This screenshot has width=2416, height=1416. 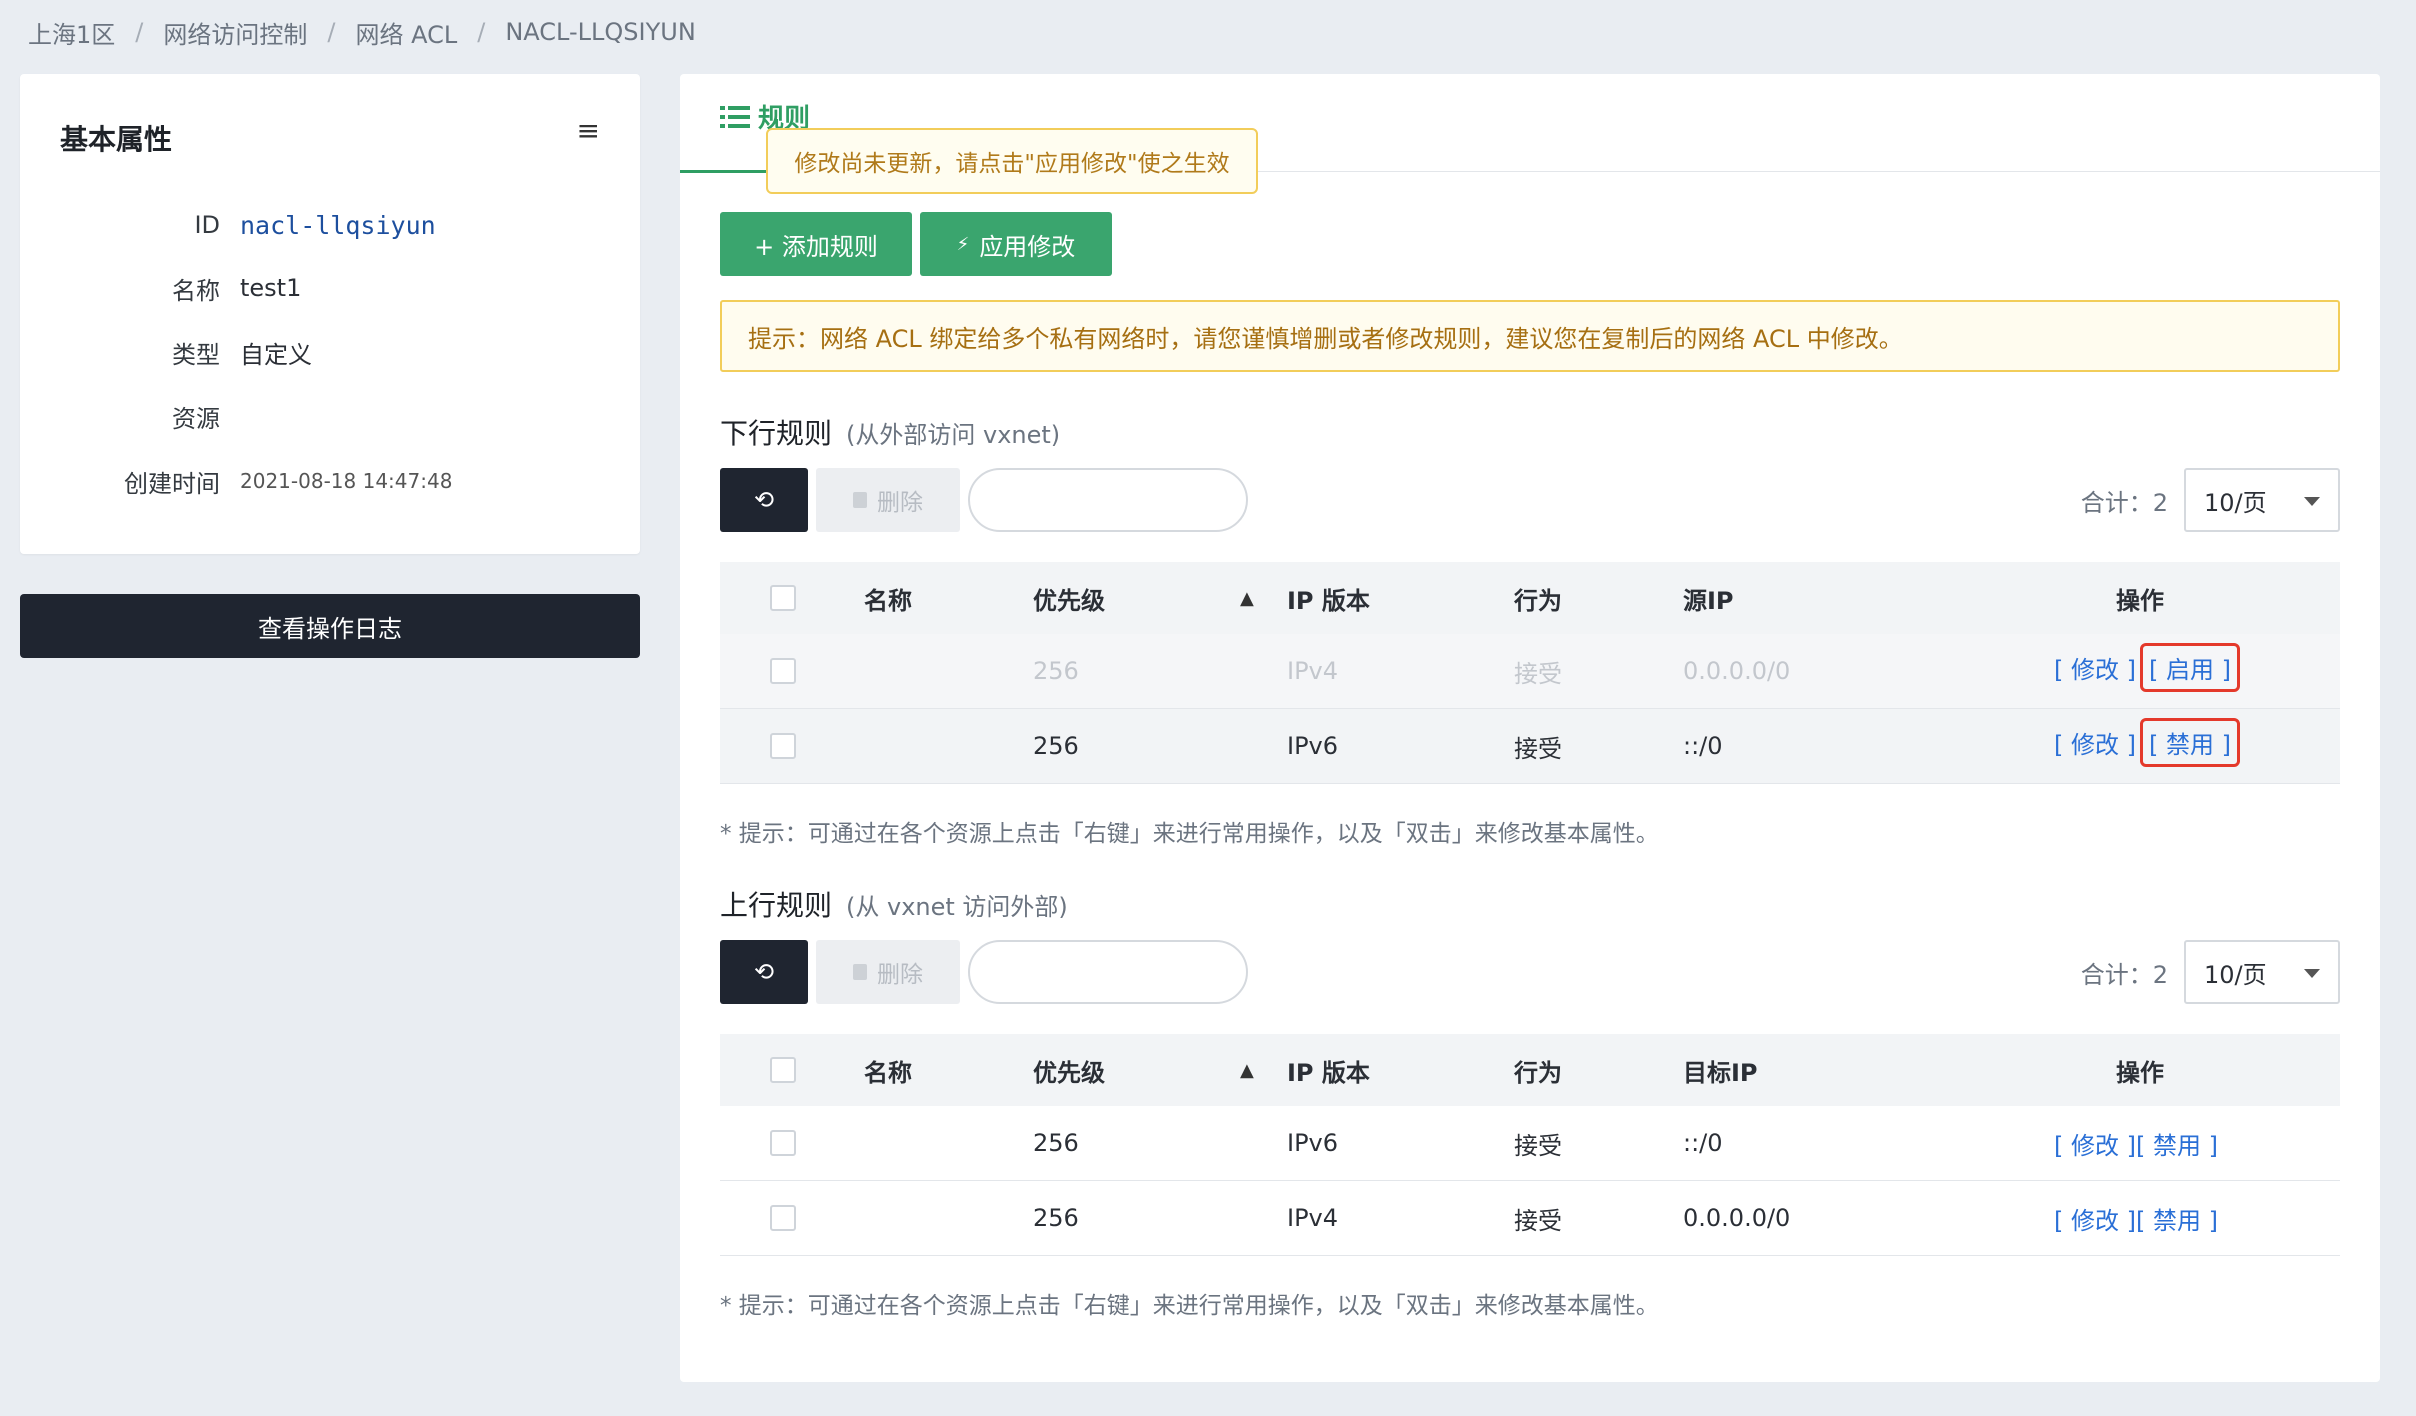 I want to click on menu-icon: ≡, so click(x=588, y=130).